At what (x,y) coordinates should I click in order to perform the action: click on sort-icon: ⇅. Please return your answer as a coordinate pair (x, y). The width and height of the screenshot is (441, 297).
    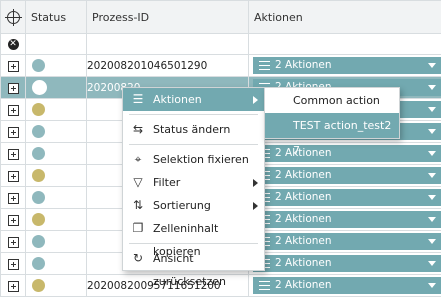
    Looking at the image, I should click on (138, 205).